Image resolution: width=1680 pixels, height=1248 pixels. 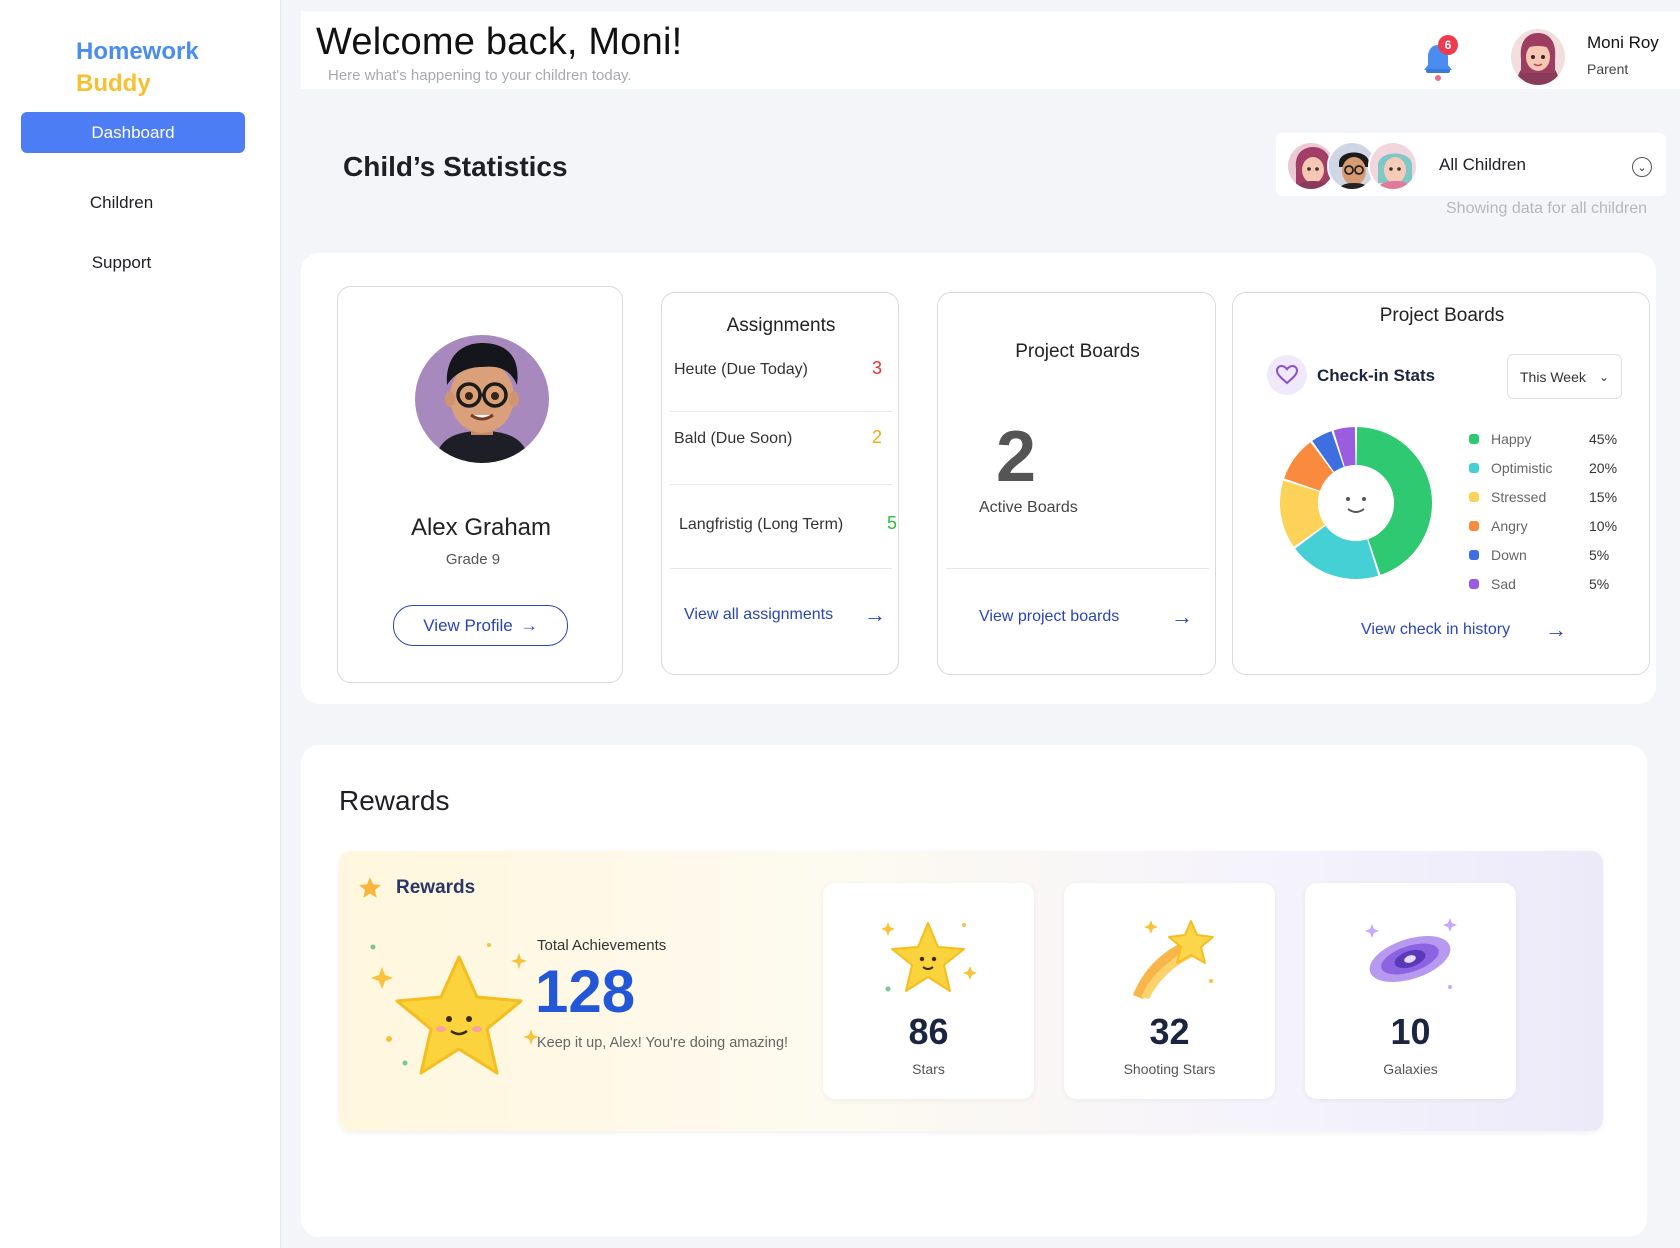 I want to click on legend-label: Stressed, so click(x=1519, y=497).